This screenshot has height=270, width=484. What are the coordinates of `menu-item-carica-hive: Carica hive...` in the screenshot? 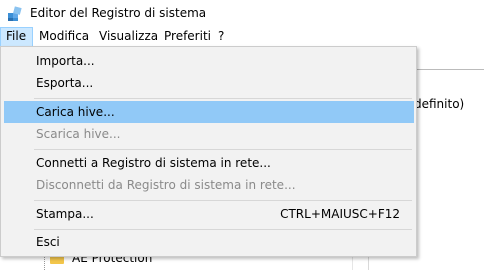 It's located at (209, 112).